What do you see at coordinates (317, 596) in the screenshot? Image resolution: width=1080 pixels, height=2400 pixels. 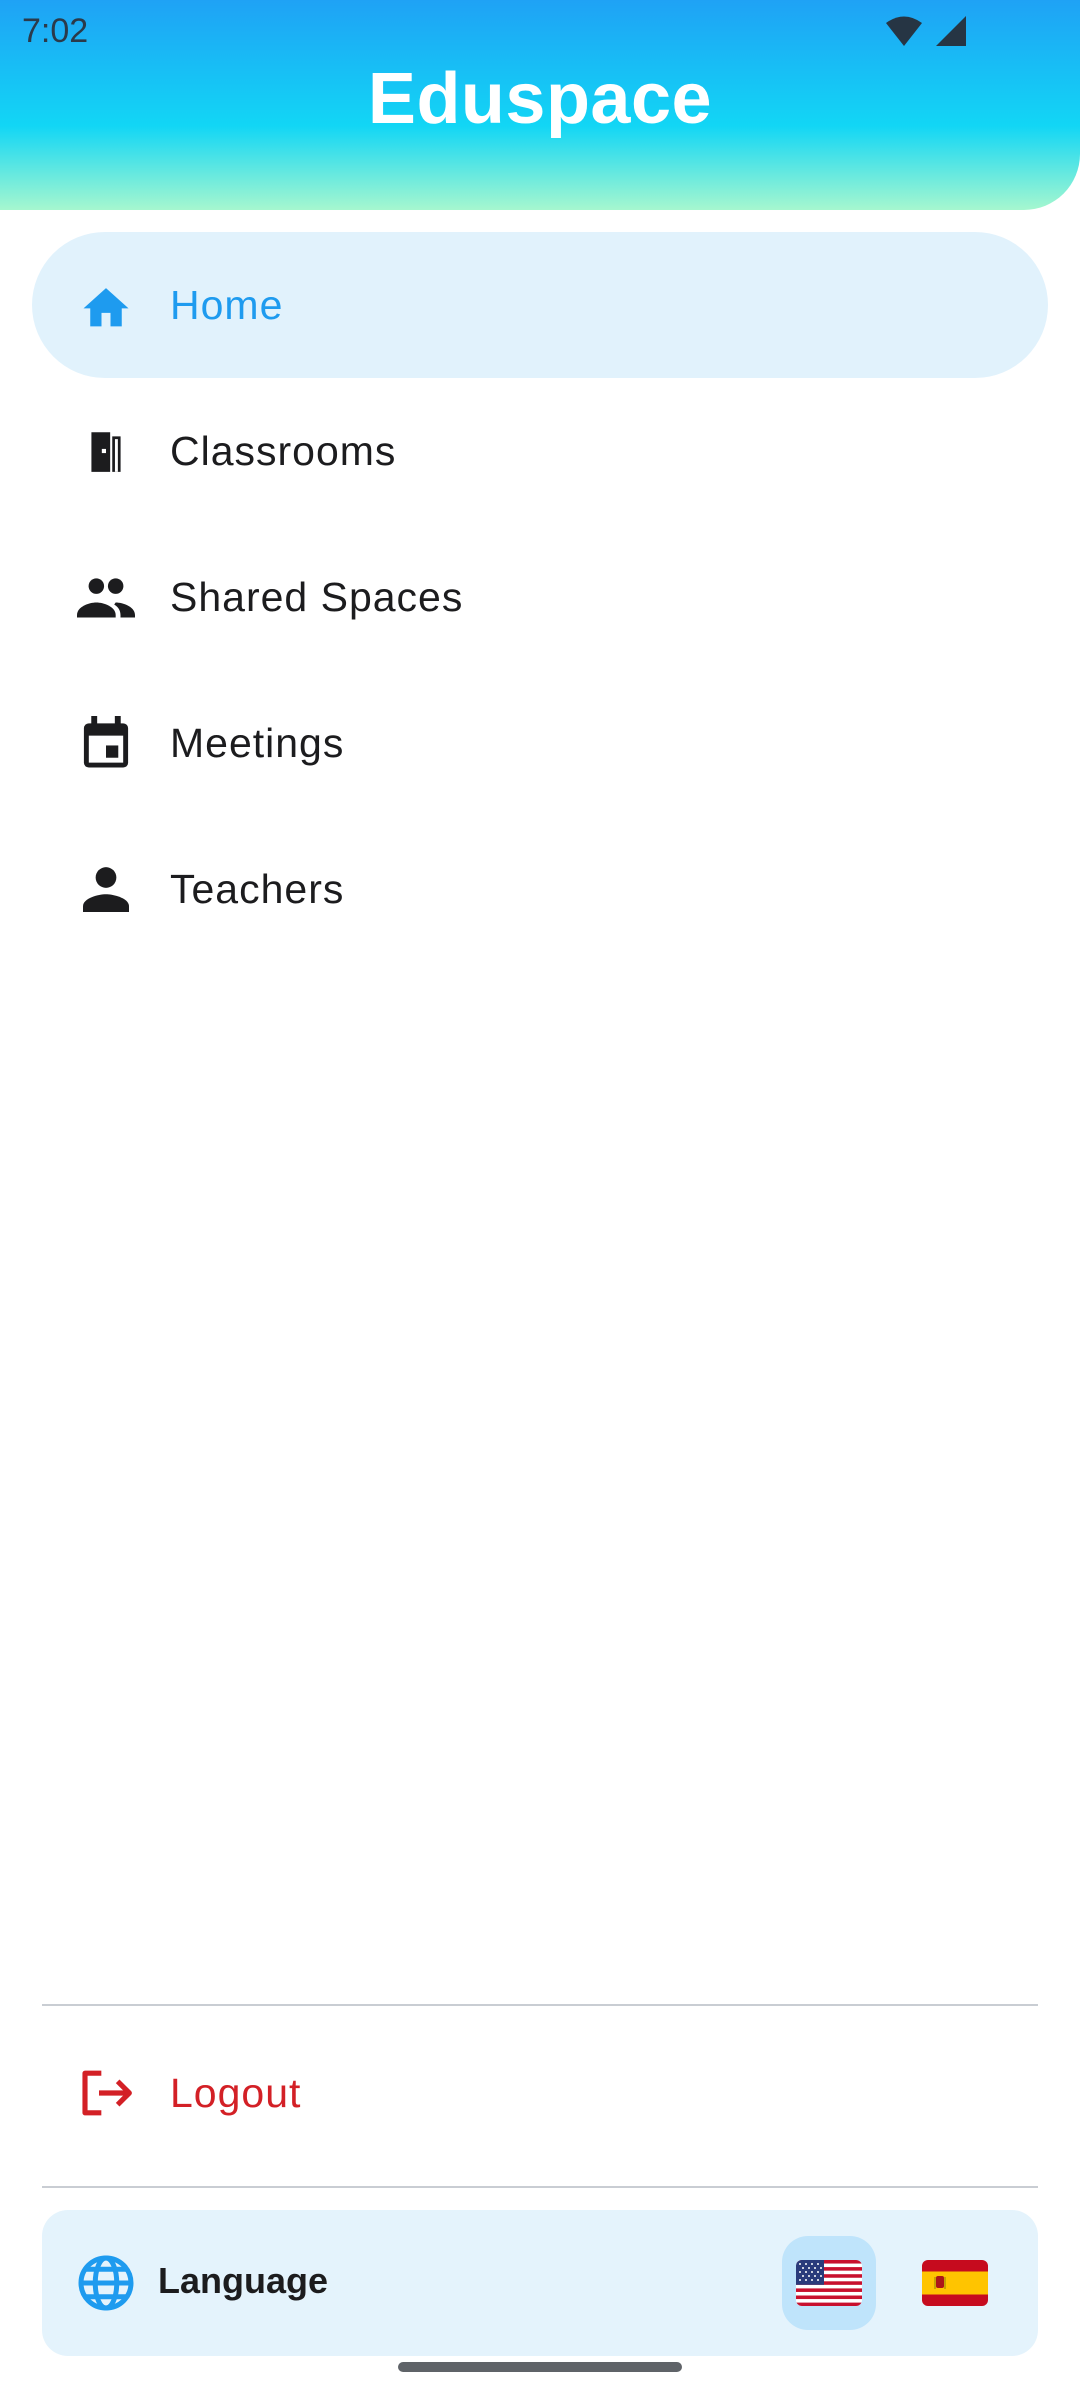 I see `nav-item-label: Shared Spaces` at bounding box center [317, 596].